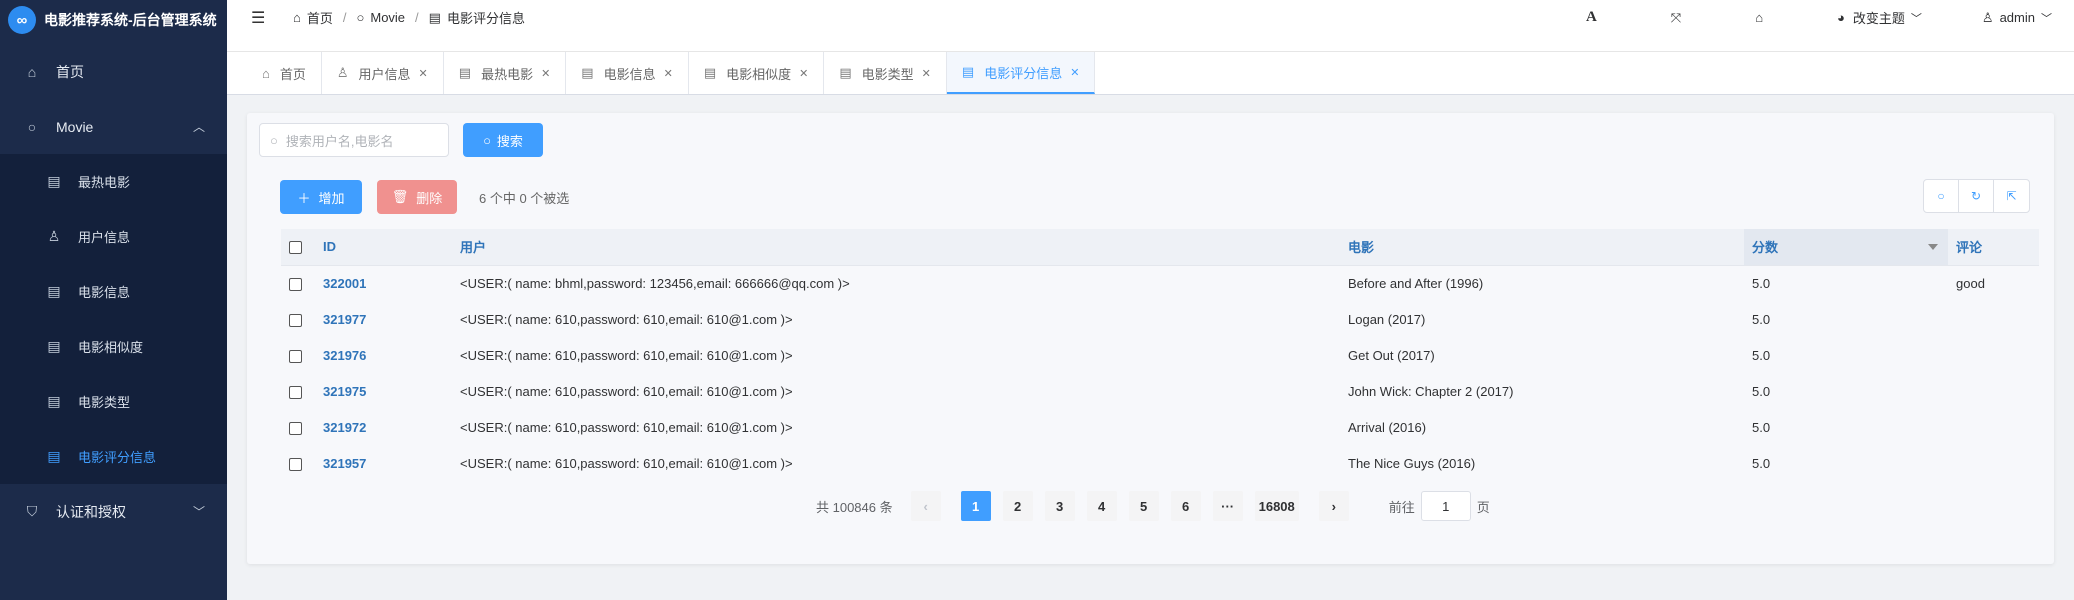  I want to click on export-icon: ⇱, so click(2011, 196).